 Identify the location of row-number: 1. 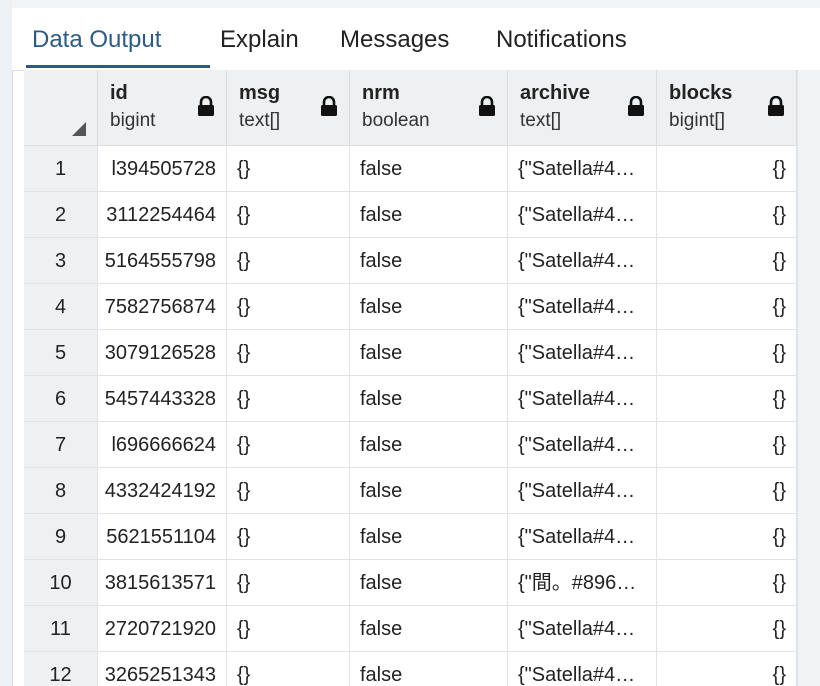
(61, 169).